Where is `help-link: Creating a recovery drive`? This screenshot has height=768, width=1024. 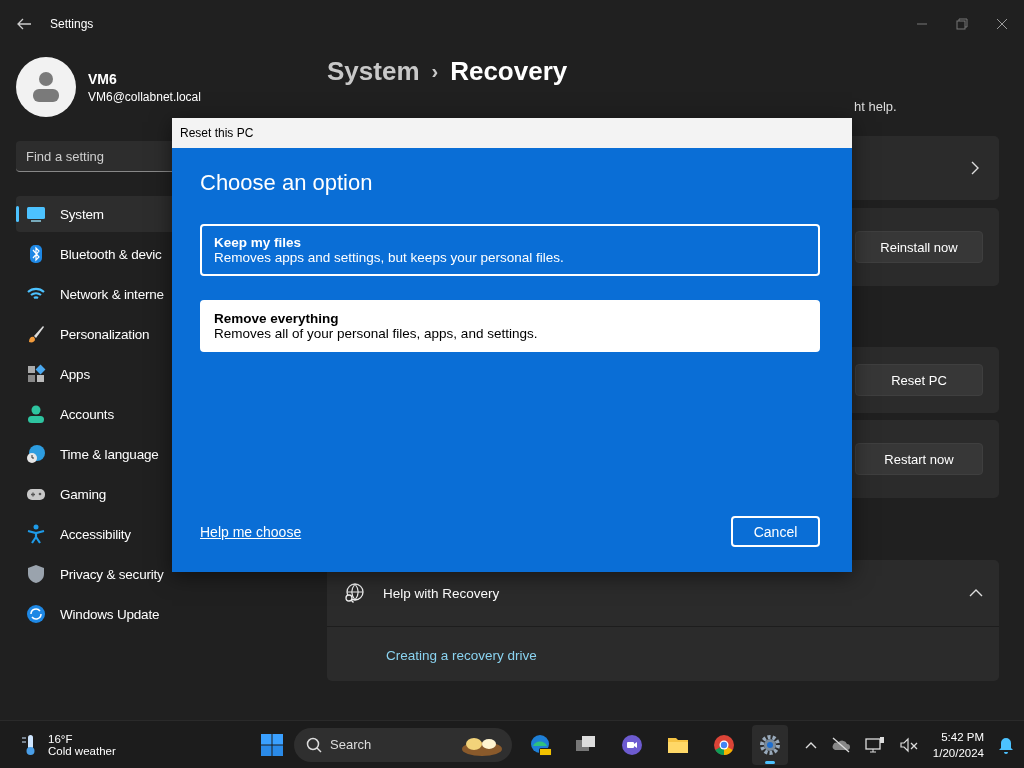 help-link: Creating a recovery drive is located at coordinates (663, 654).